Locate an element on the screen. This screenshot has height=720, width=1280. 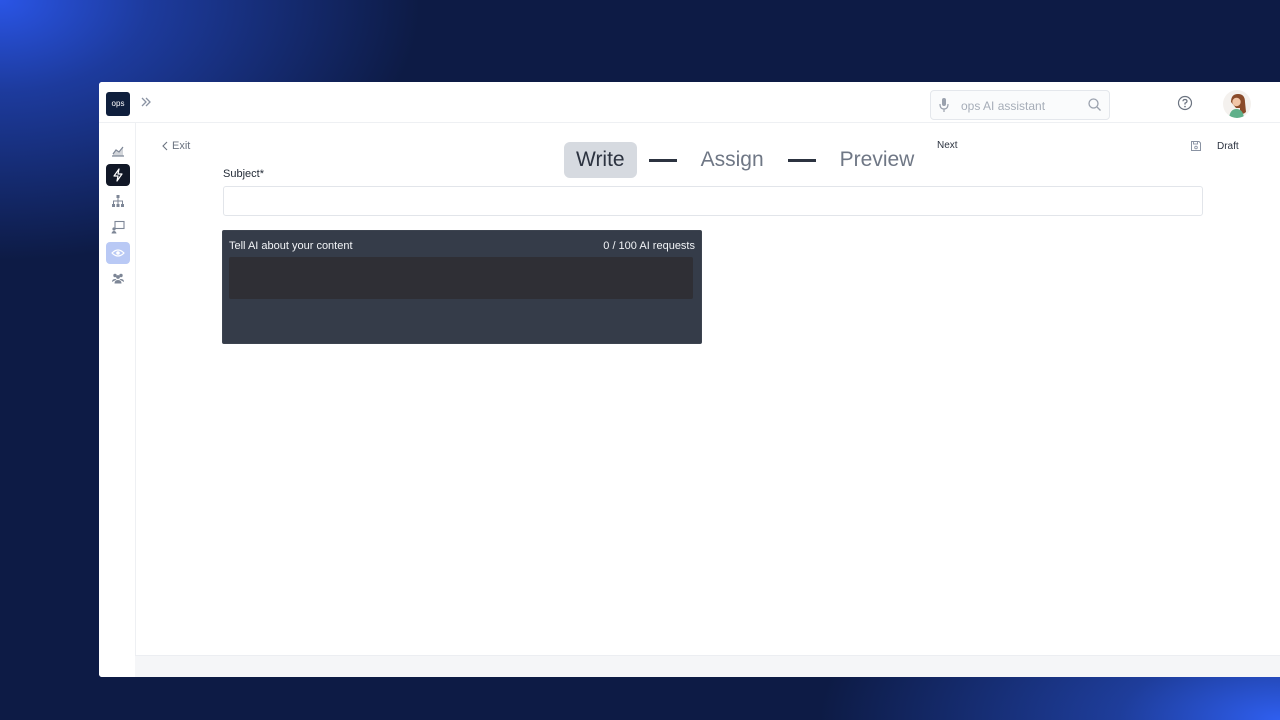
save-icon is located at coordinates (1196, 145).